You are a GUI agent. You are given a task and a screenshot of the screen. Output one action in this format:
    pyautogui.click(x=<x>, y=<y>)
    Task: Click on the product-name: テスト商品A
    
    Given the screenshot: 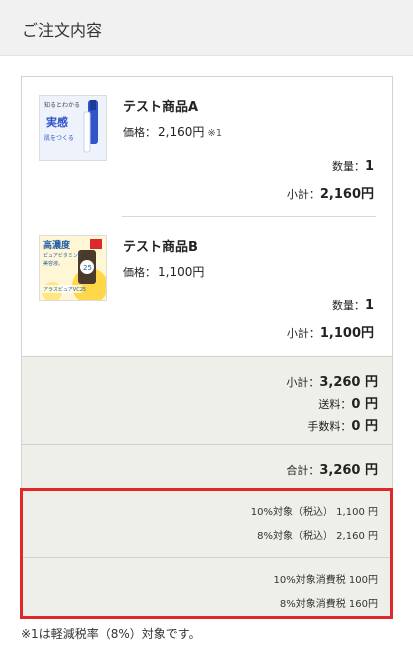 What is the action you would take?
    pyautogui.click(x=160, y=105)
    